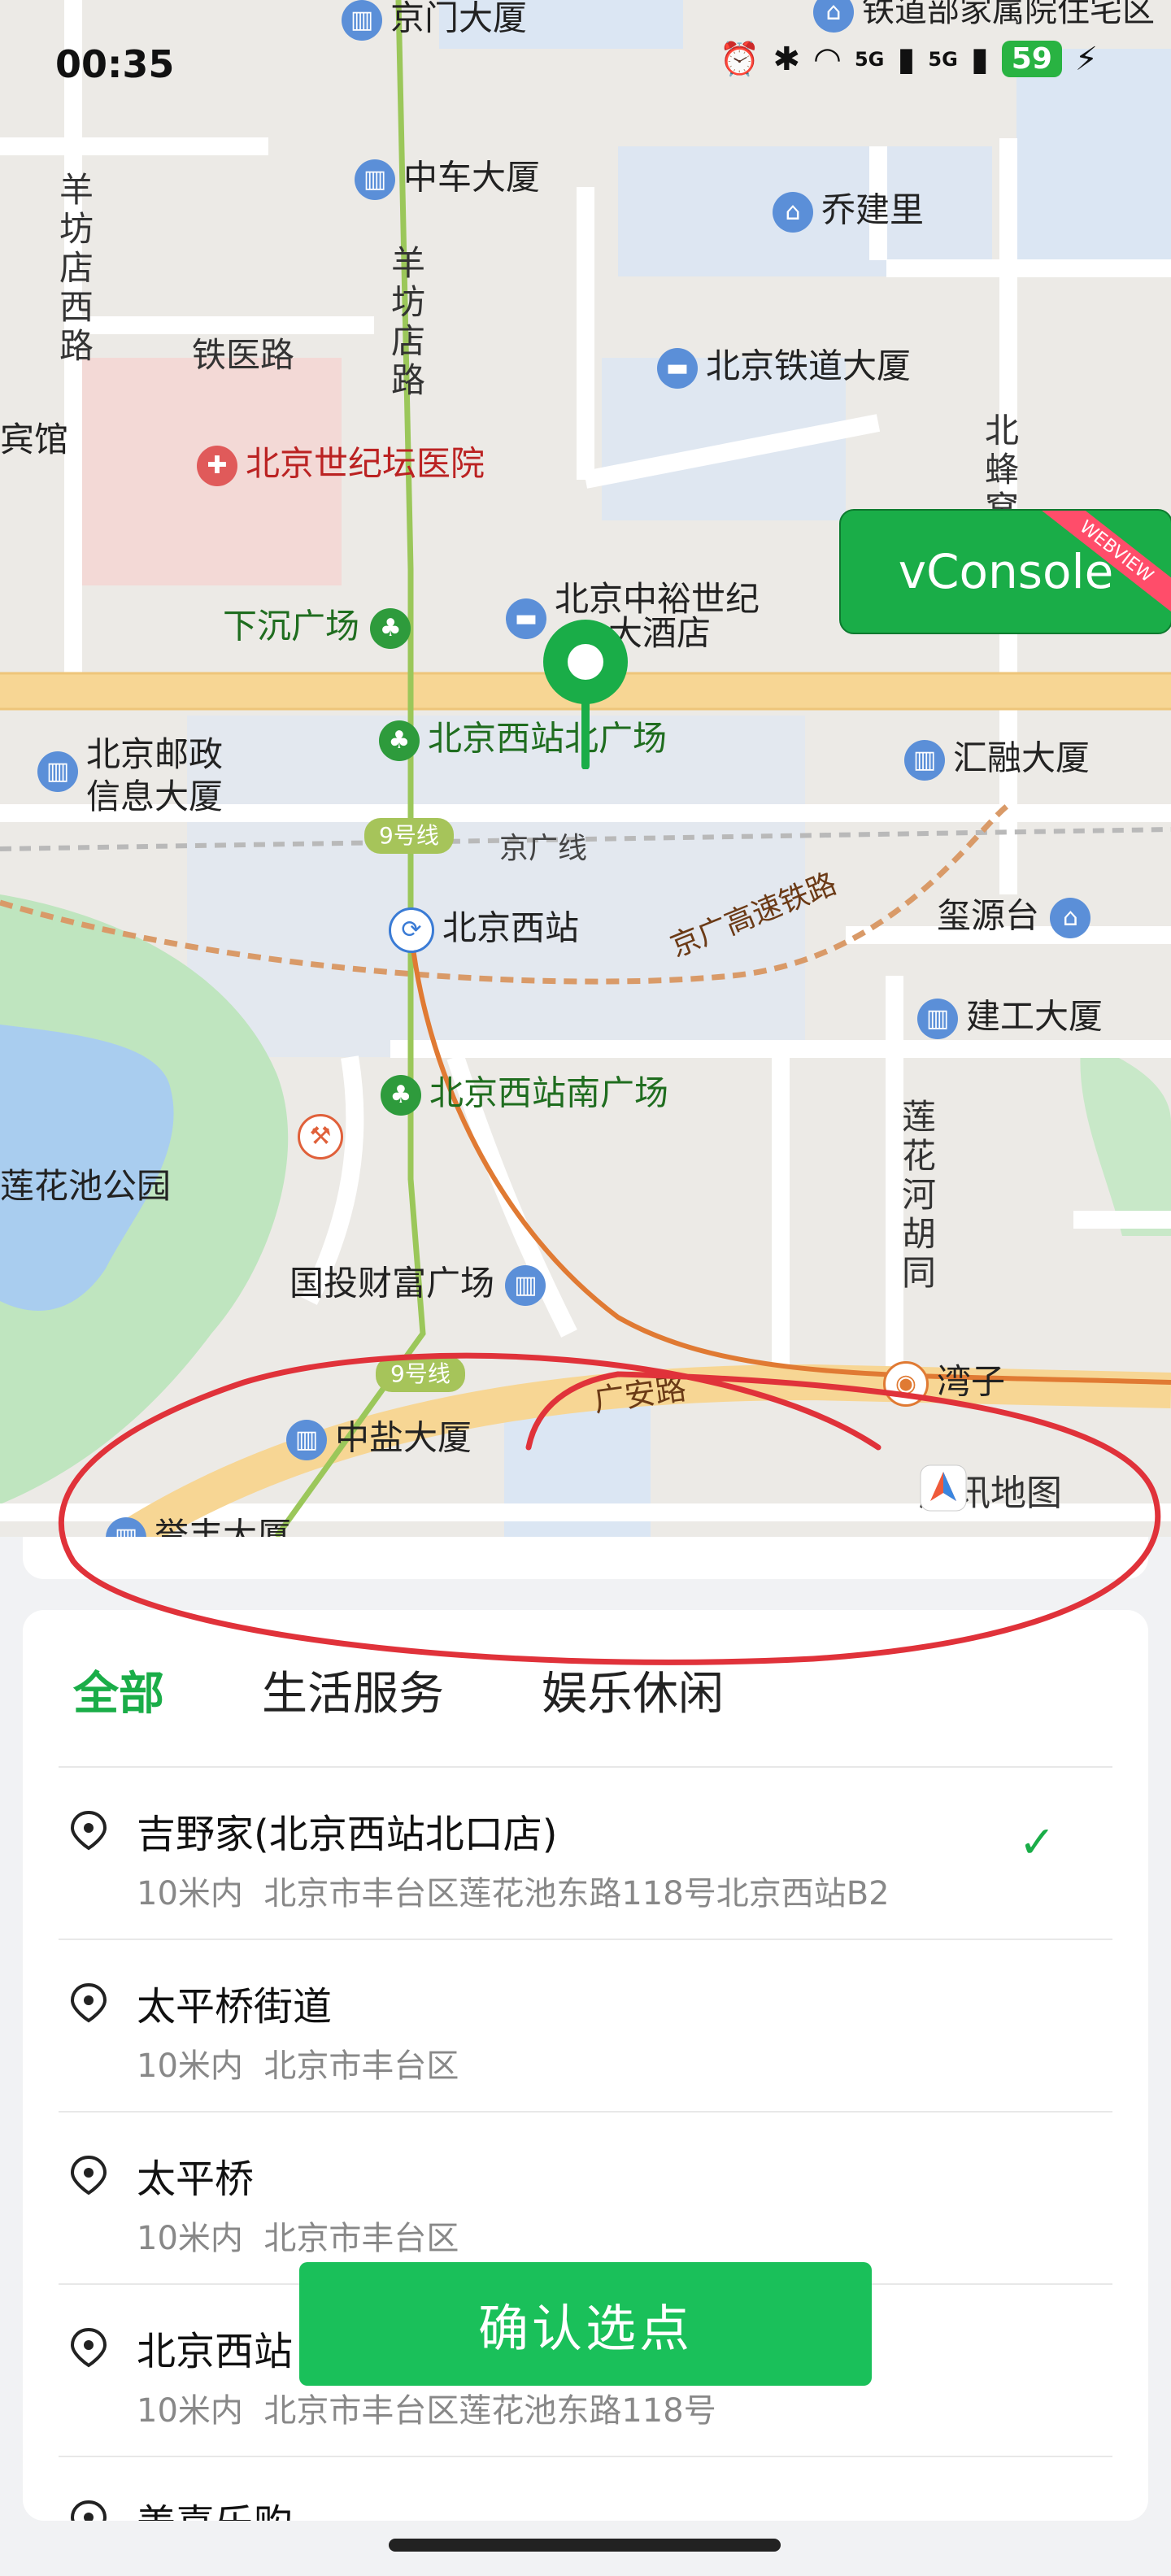  I want to click on tab-all: 全部, so click(119, 1690).